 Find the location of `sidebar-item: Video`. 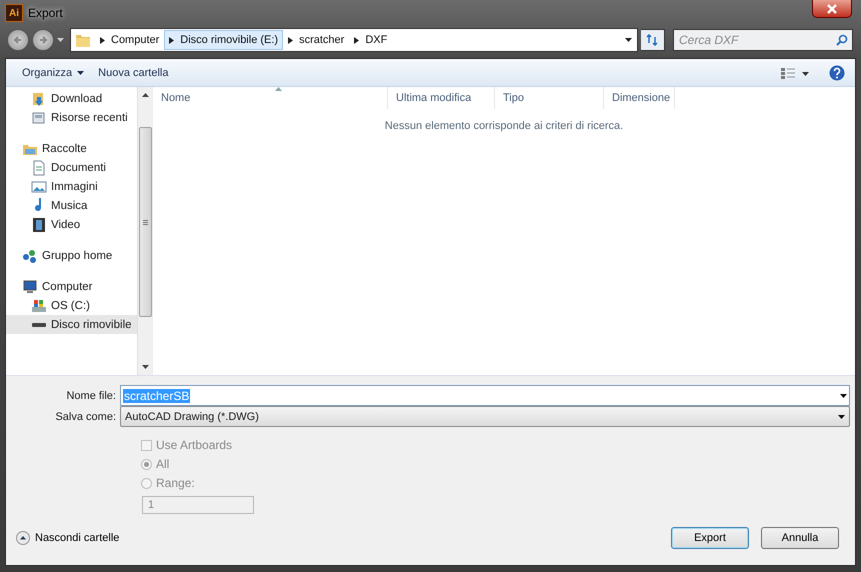

sidebar-item: Video is located at coordinates (71, 224).